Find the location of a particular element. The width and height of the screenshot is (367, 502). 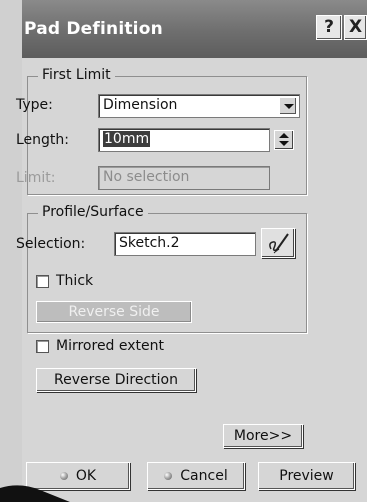

mirrored-extent-checkbox is located at coordinates (42, 346).